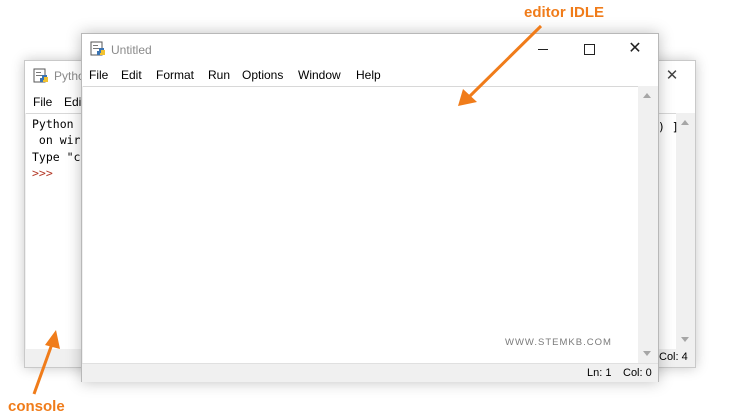 This screenshot has width=733, height=420. Describe the element at coordinates (500, 65) in the screenshot. I see `editor-arrow` at that location.